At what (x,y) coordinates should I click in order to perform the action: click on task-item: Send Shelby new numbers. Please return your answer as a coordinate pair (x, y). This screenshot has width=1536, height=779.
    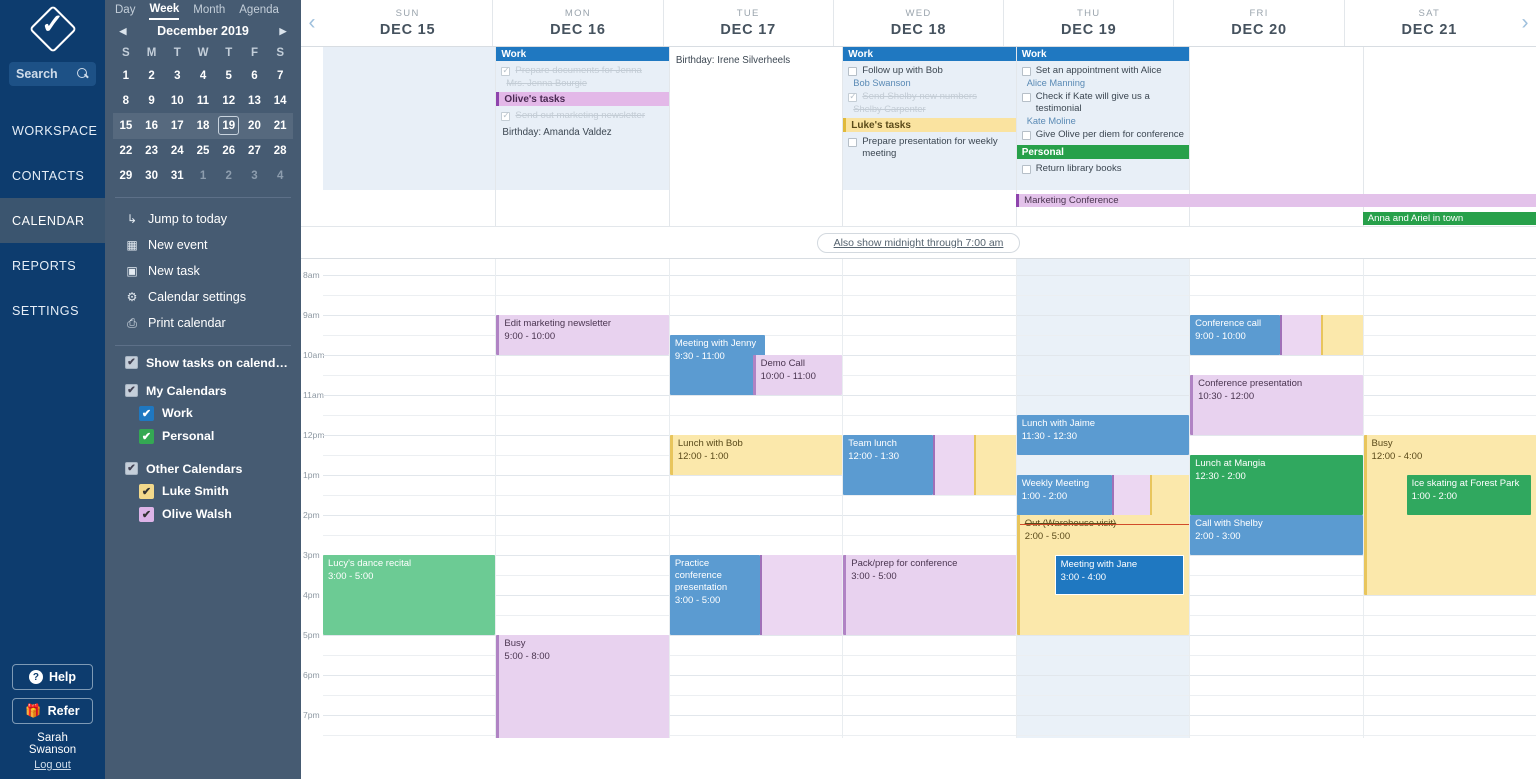
    Looking at the image, I should click on (929, 96).